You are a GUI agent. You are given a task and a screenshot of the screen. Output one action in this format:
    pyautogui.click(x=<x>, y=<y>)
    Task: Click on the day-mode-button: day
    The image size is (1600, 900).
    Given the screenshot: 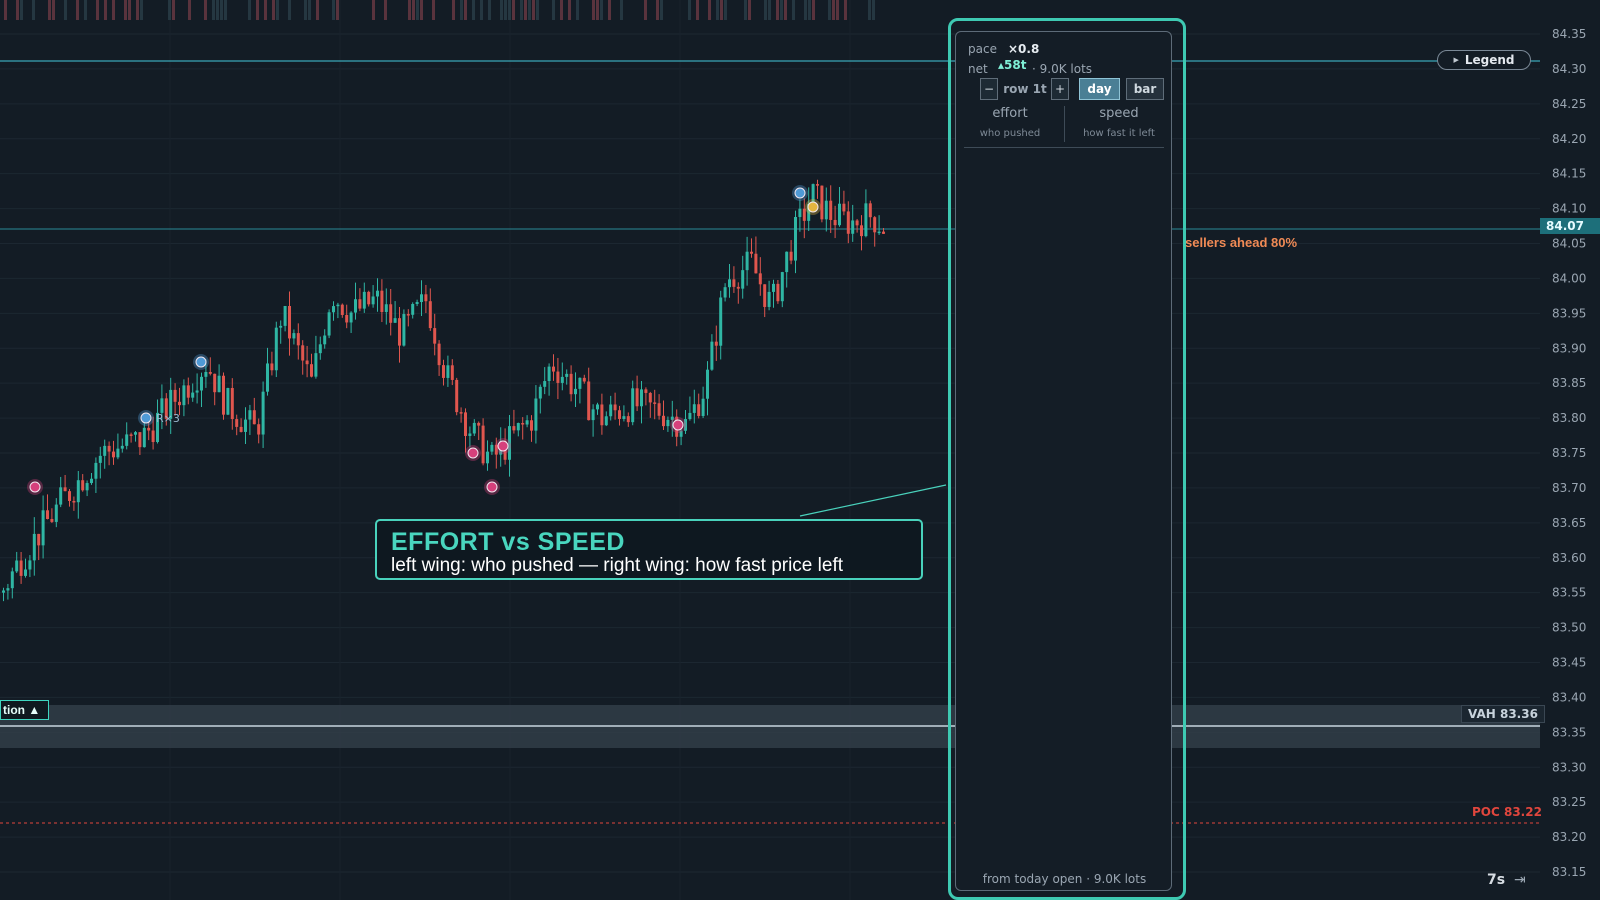 What is the action you would take?
    pyautogui.click(x=1099, y=89)
    